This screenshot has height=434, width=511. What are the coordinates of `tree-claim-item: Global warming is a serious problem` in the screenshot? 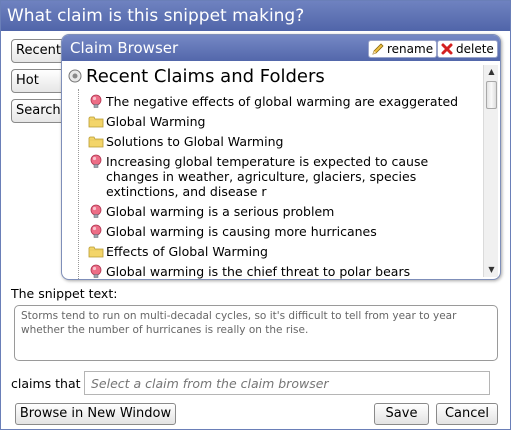 It's located at (284, 211).